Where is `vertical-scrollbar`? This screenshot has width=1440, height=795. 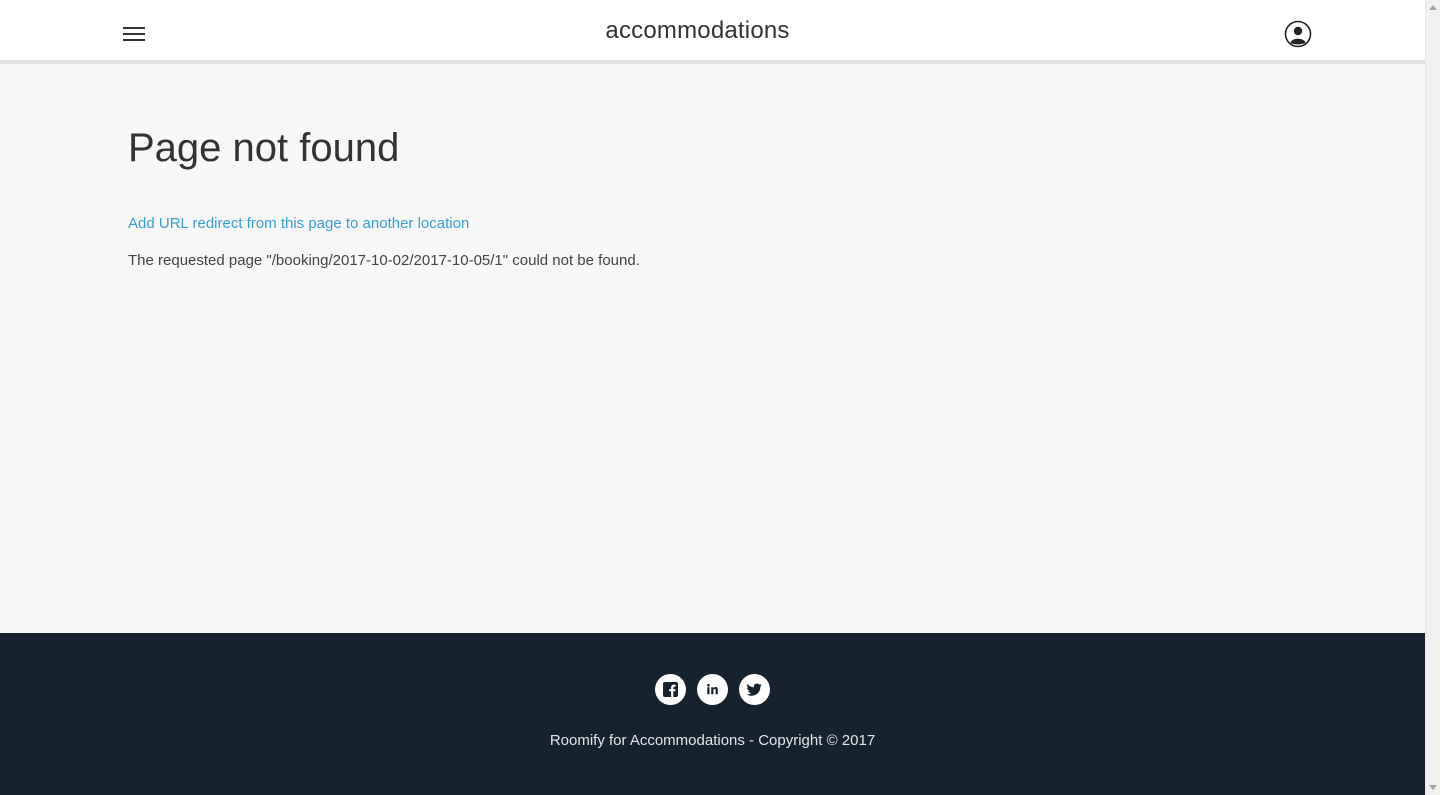 vertical-scrollbar is located at coordinates (1432, 397).